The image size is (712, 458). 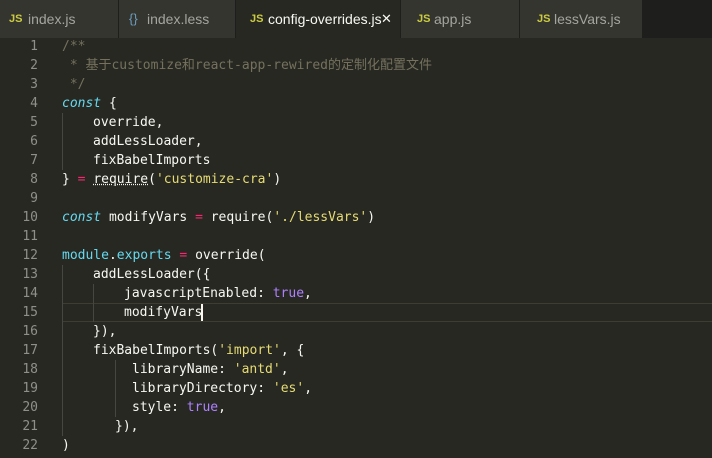 What do you see at coordinates (151, 274) in the screenshot?
I see `code-line-13: addLessLoader({` at bounding box center [151, 274].